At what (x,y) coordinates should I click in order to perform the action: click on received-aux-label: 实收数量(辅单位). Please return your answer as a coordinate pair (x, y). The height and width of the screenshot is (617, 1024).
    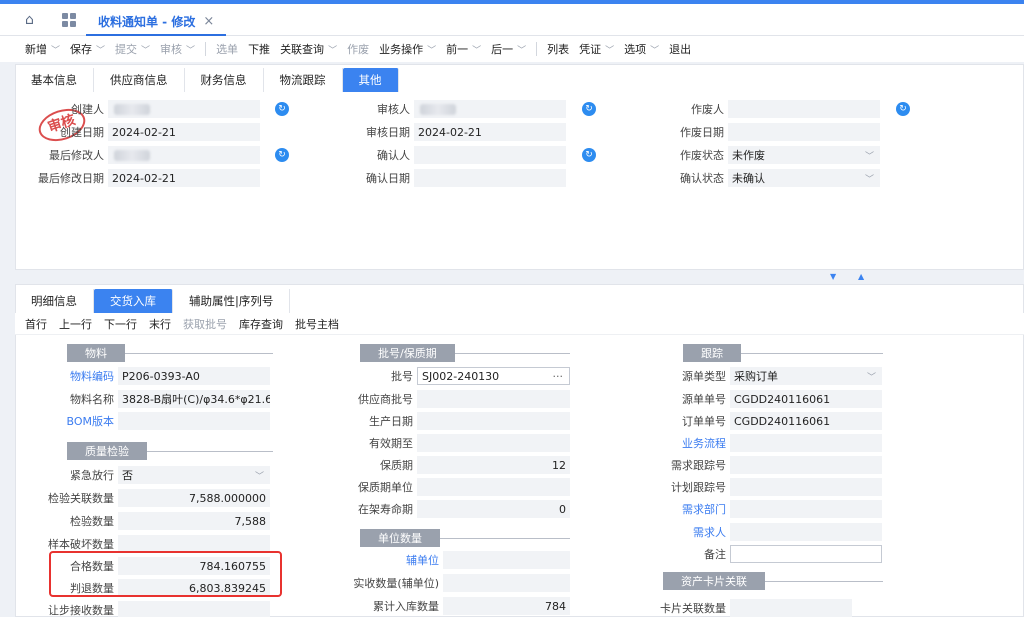
    Looking at the image, I should click on (396, 583).